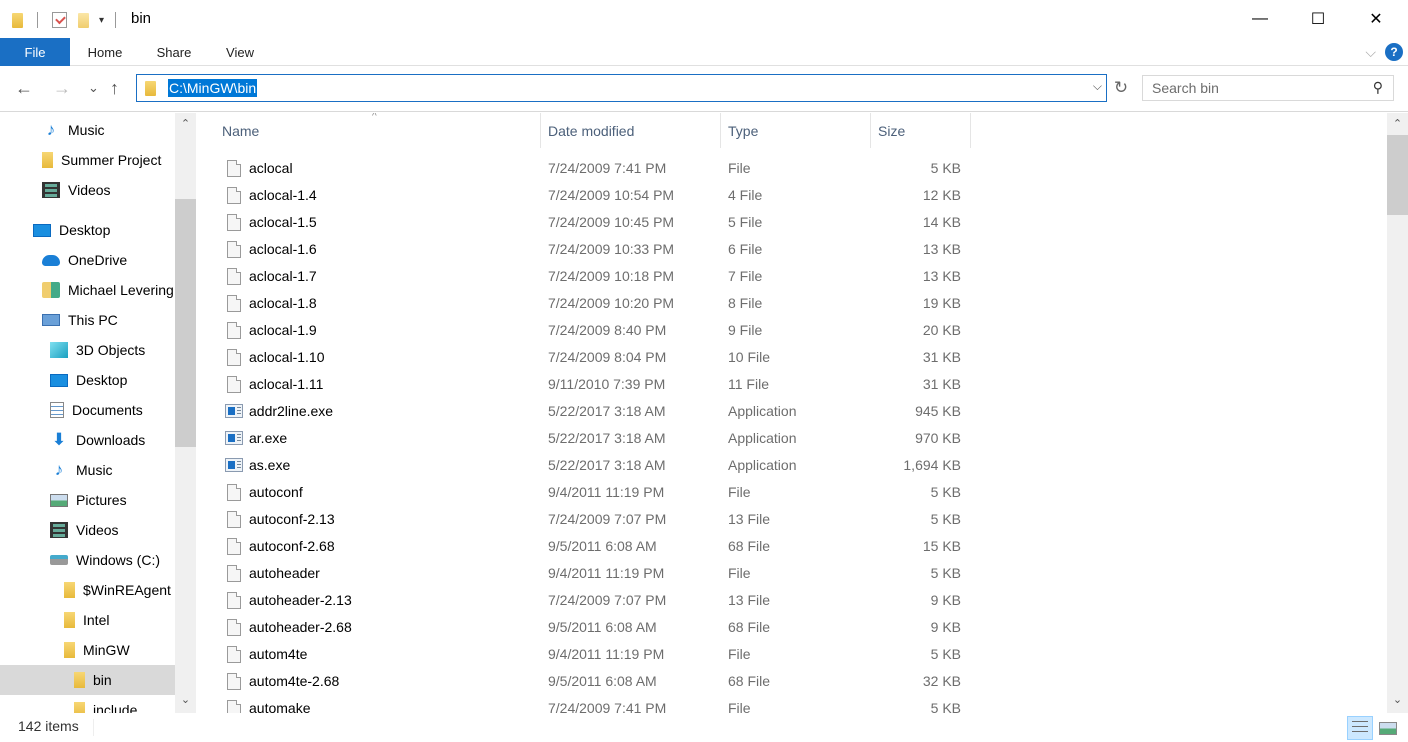 Image resolution: width=1408 pixels, height=742 pixels. What do you see at coordinates (87, 350) in the screenshot?
I see `sidebar-item-3d-objects: 3D Objects` at bounding box center [87, 350].